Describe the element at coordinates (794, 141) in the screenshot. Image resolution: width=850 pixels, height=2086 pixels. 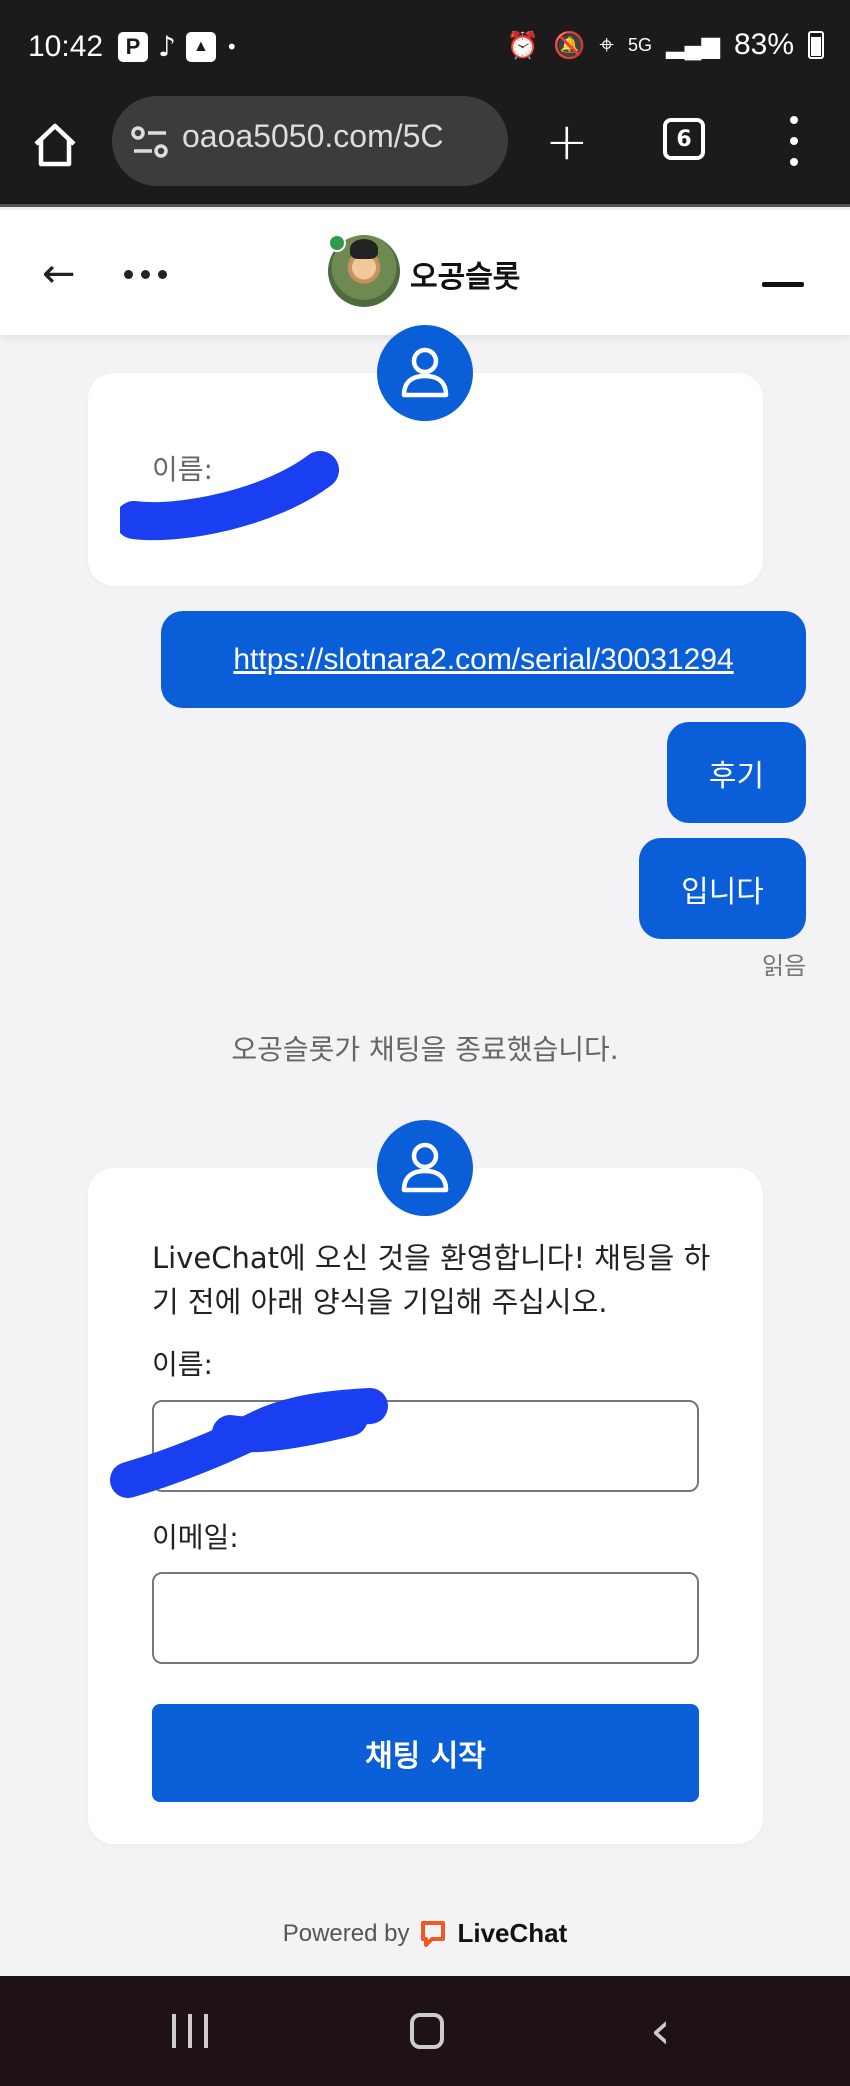
I see `browser-menu-button` at that location.